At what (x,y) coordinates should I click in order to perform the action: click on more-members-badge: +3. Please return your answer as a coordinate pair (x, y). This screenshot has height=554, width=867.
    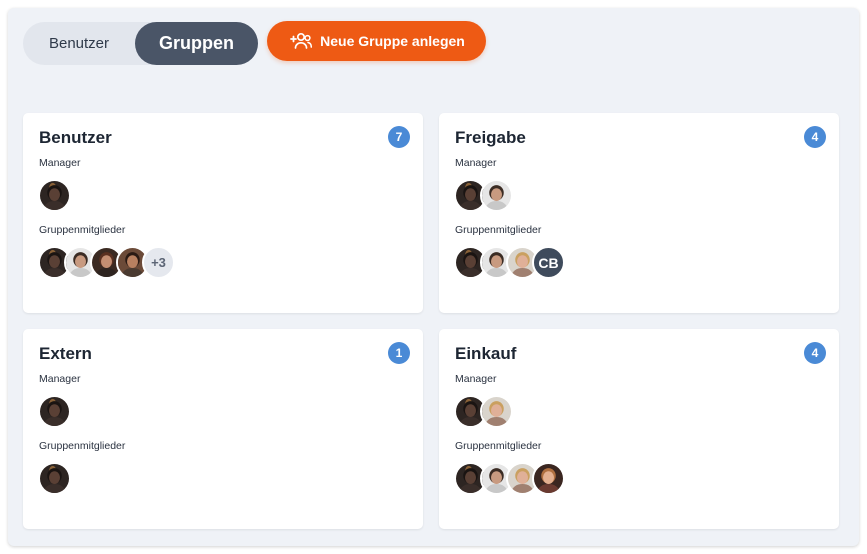
    Looking at the image, I should click on (158, 262).